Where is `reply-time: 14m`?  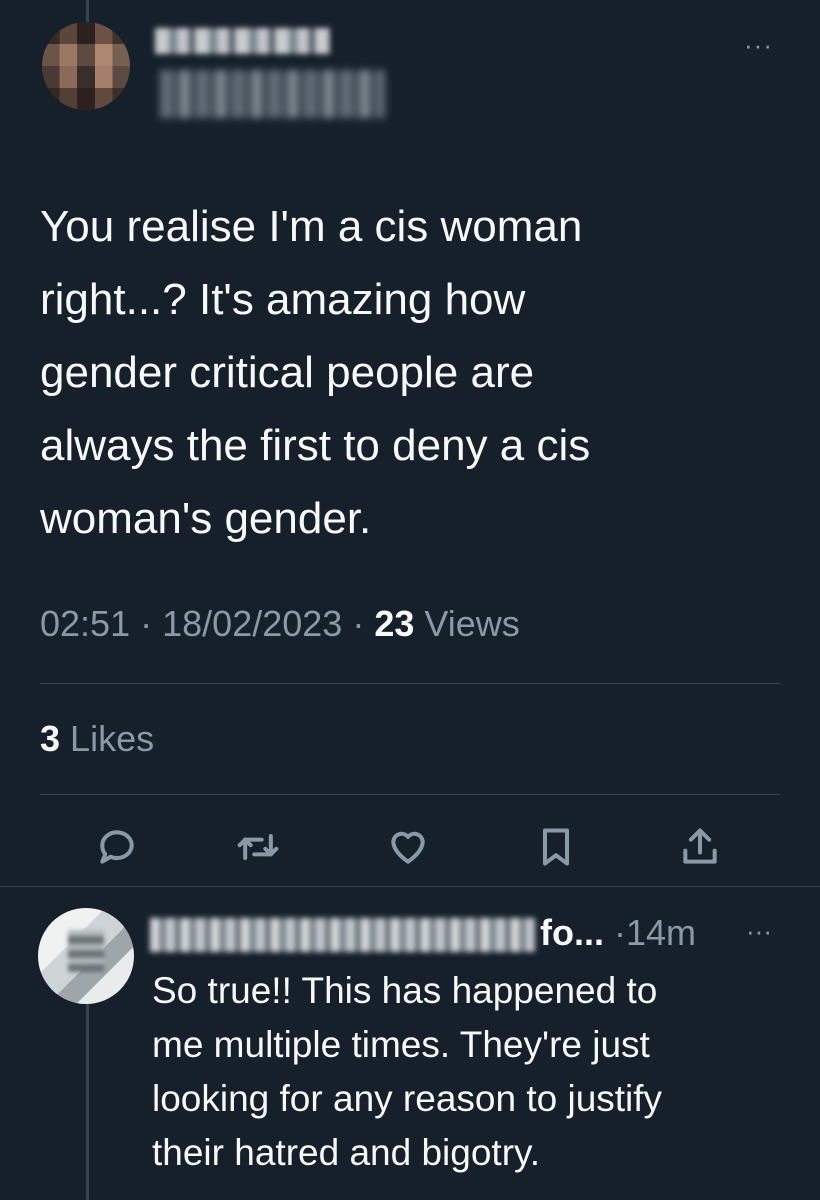
reply-time: 14m is located at coordinates (661, 932).